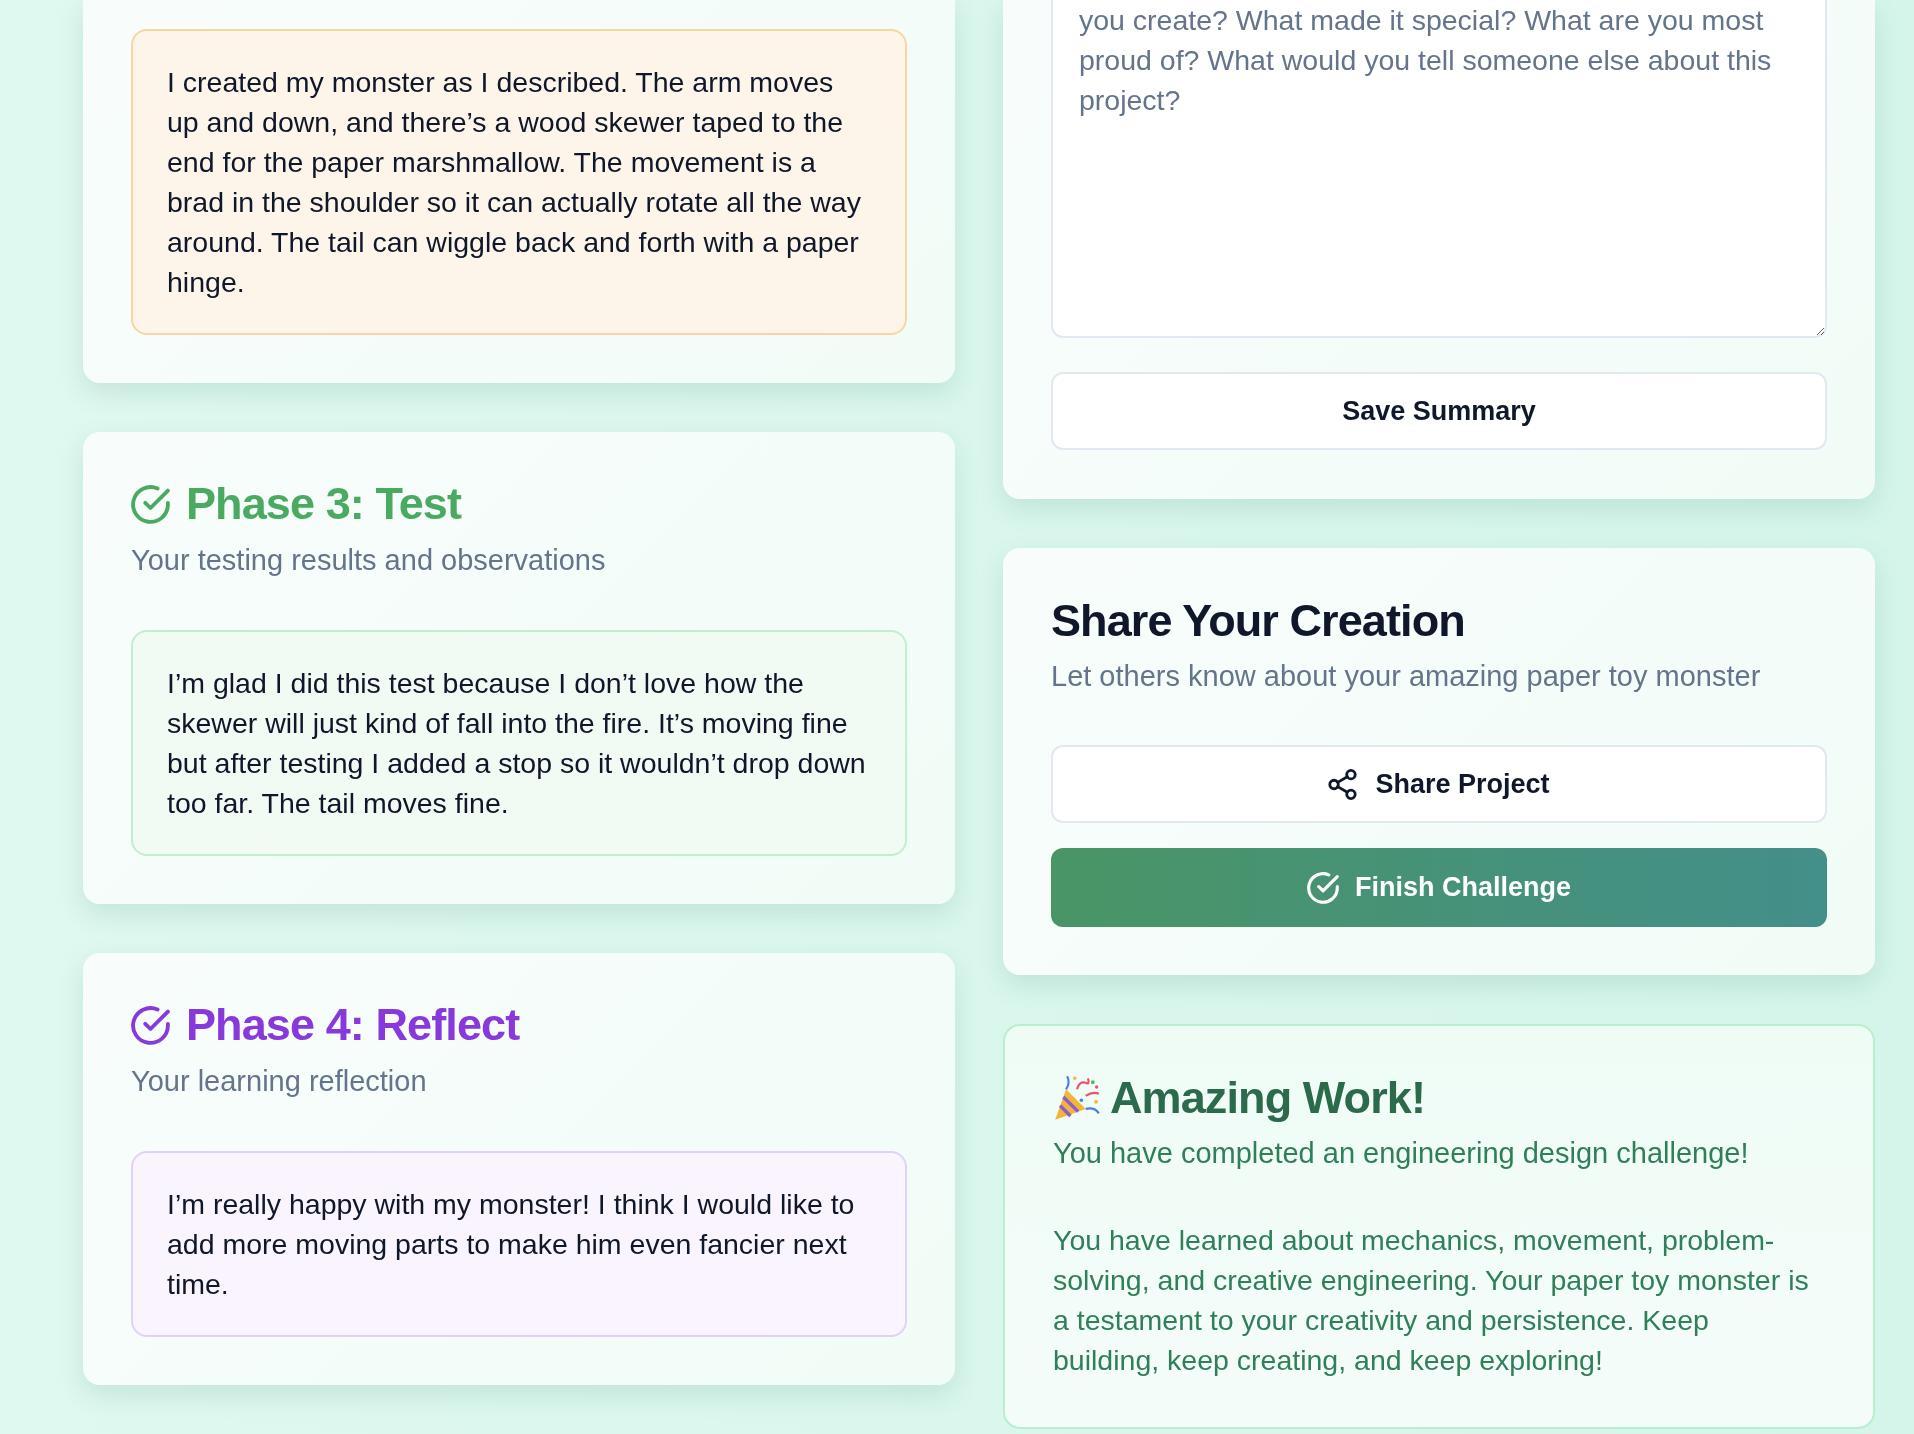 The image size is (1914, 1434). What do you see at coordinates (324, 504) in the screenshot?
I see `phase-title: Phase 3: Test` at bounding box center [324, 504].